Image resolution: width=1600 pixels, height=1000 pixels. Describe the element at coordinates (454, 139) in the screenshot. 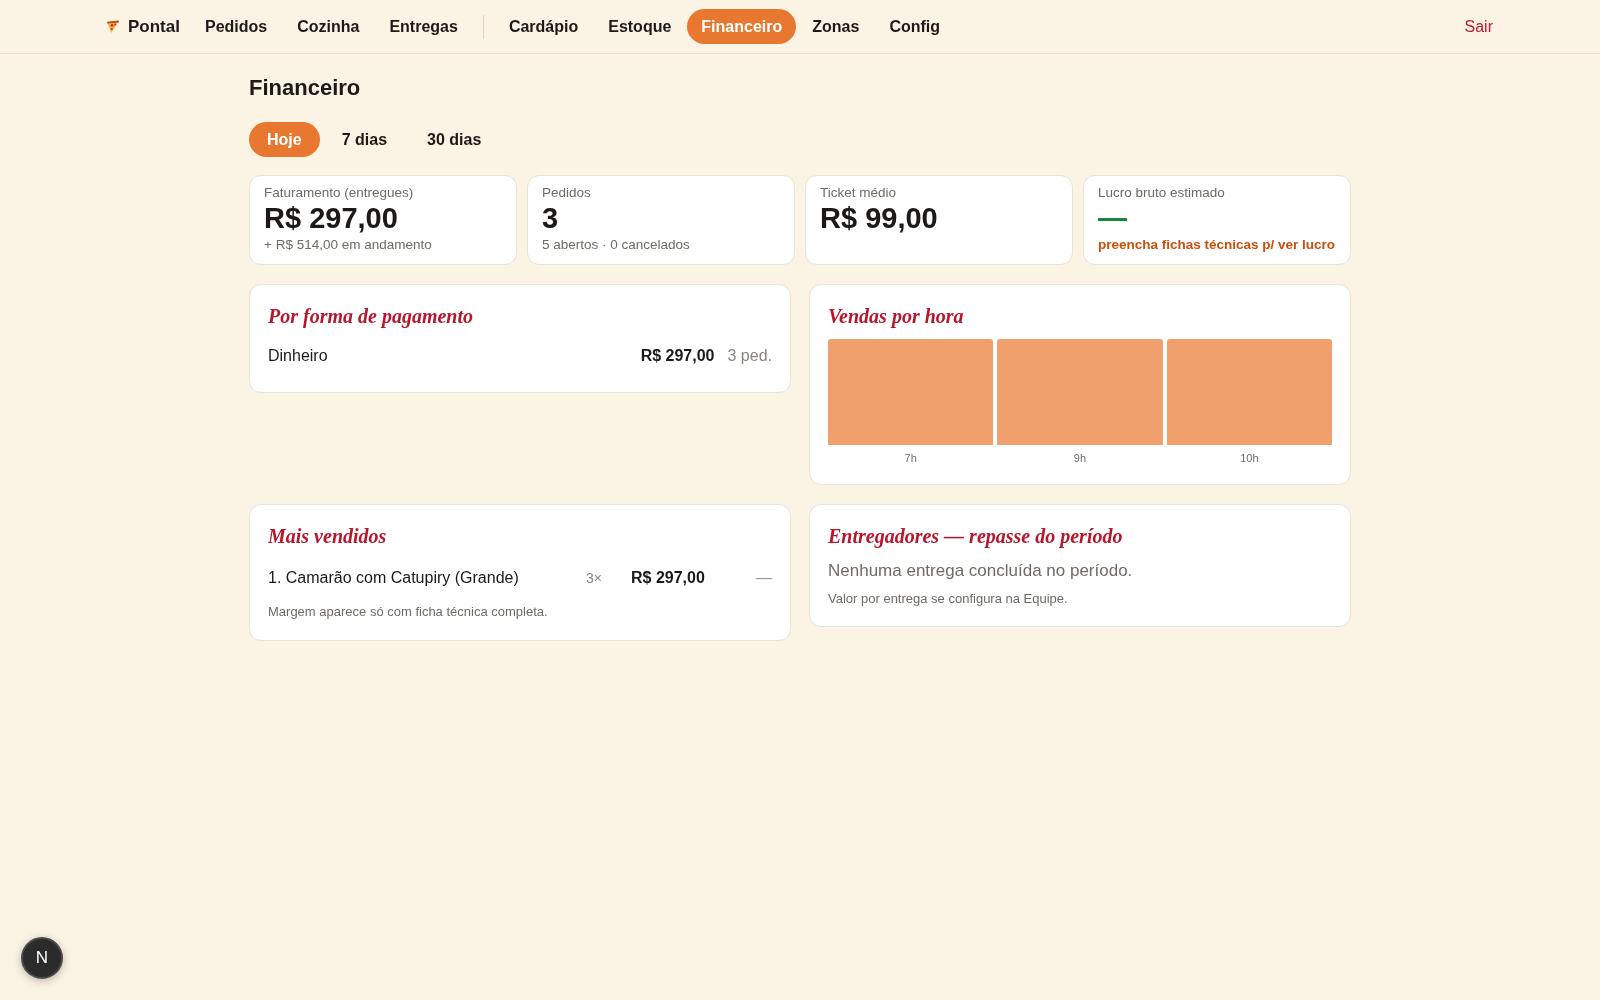

I see `period-tab: 30 dias` at that location.